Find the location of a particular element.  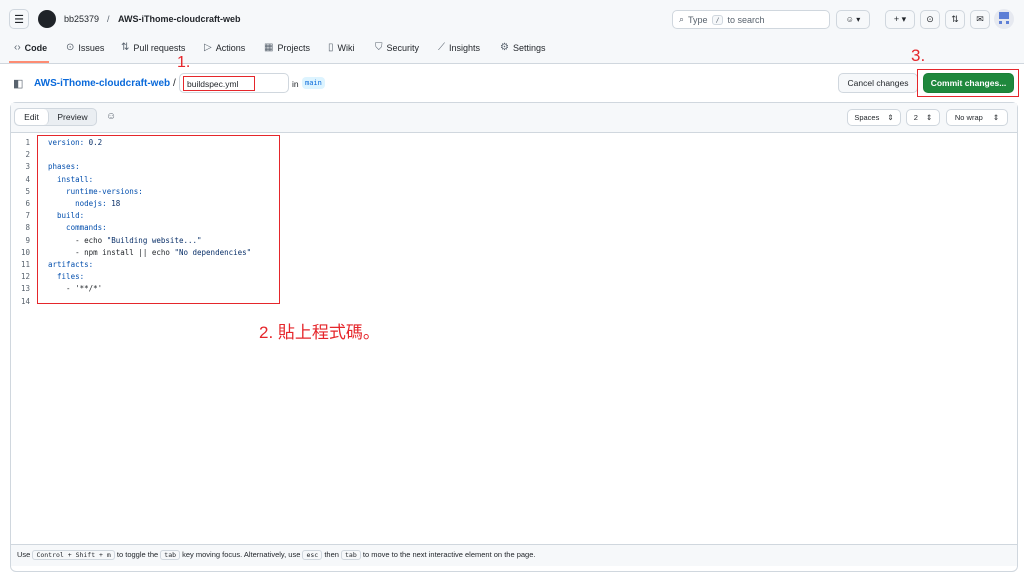

hint-text: to toggle the is located at coordinates (137, 554).